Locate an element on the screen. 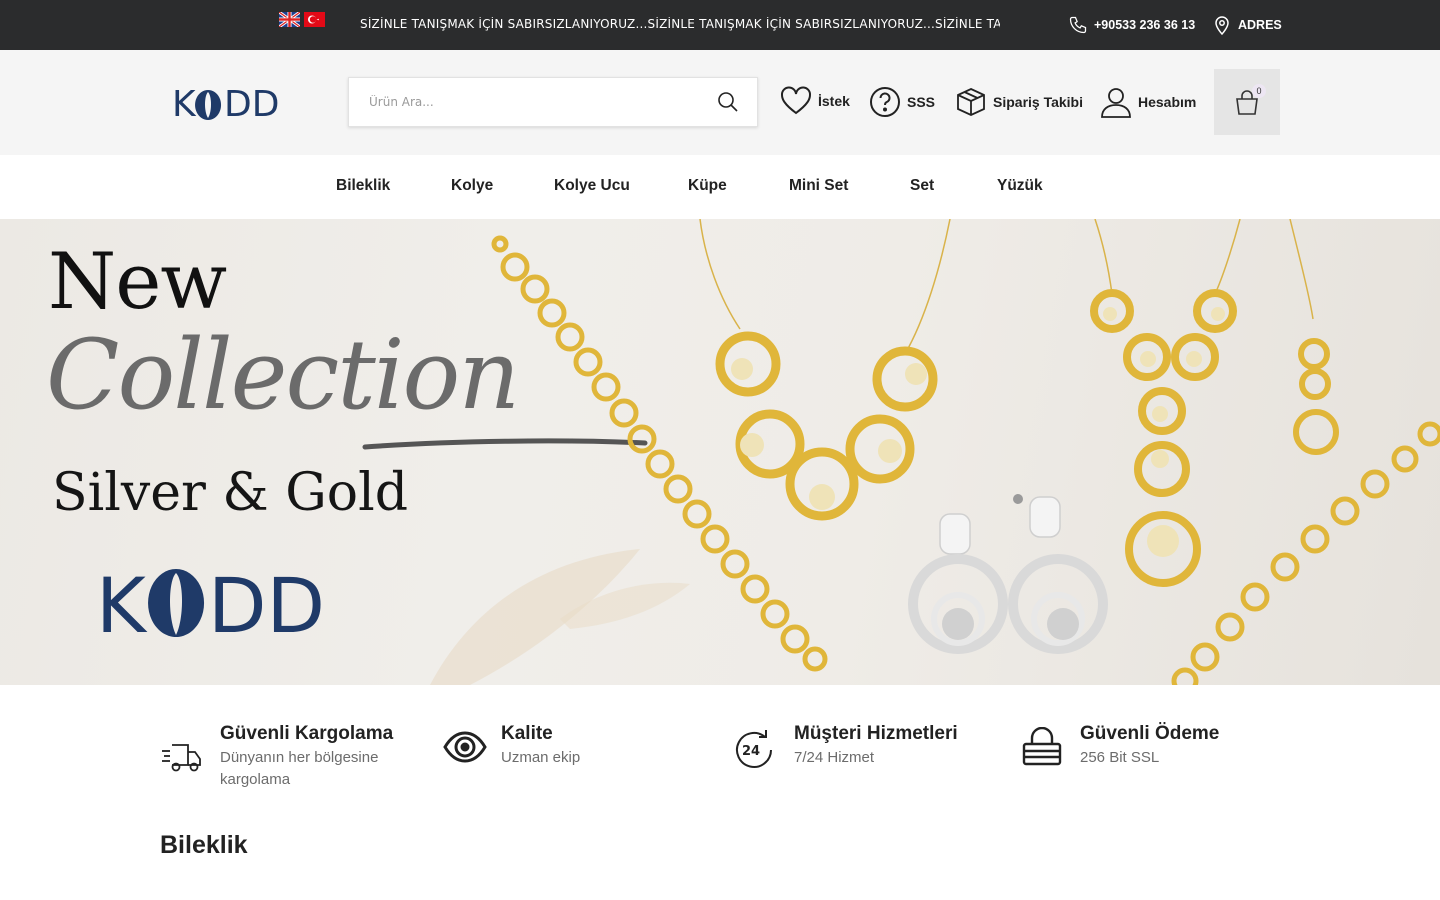 The width and height of the screenshot is (1440, 900). location-pin-icon is located at coordinates (1222, 25).